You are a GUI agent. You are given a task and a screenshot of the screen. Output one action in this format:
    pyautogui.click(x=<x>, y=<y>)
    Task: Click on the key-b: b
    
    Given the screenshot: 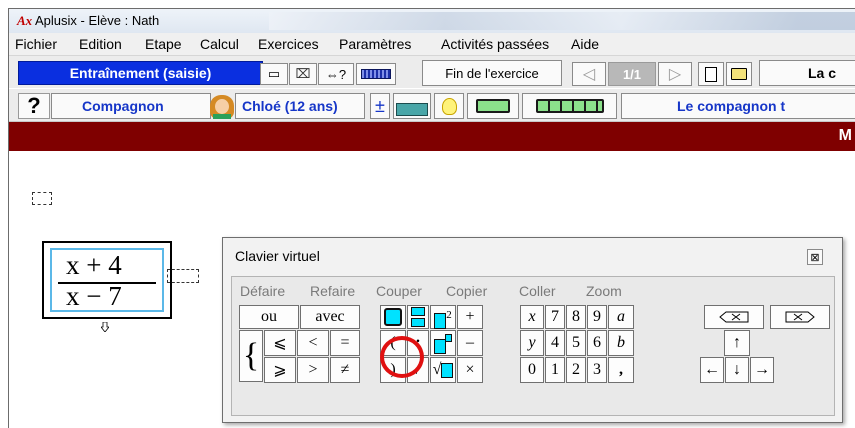 What is the action you would take?
    pyautogui.click(x=621, y=343)
    